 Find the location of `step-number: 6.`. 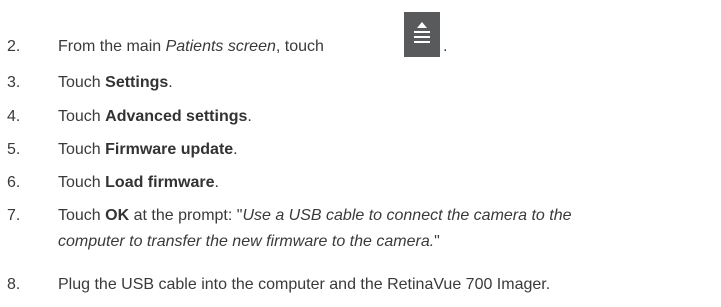

step-number: 6. is located at coordinates (14, 182).